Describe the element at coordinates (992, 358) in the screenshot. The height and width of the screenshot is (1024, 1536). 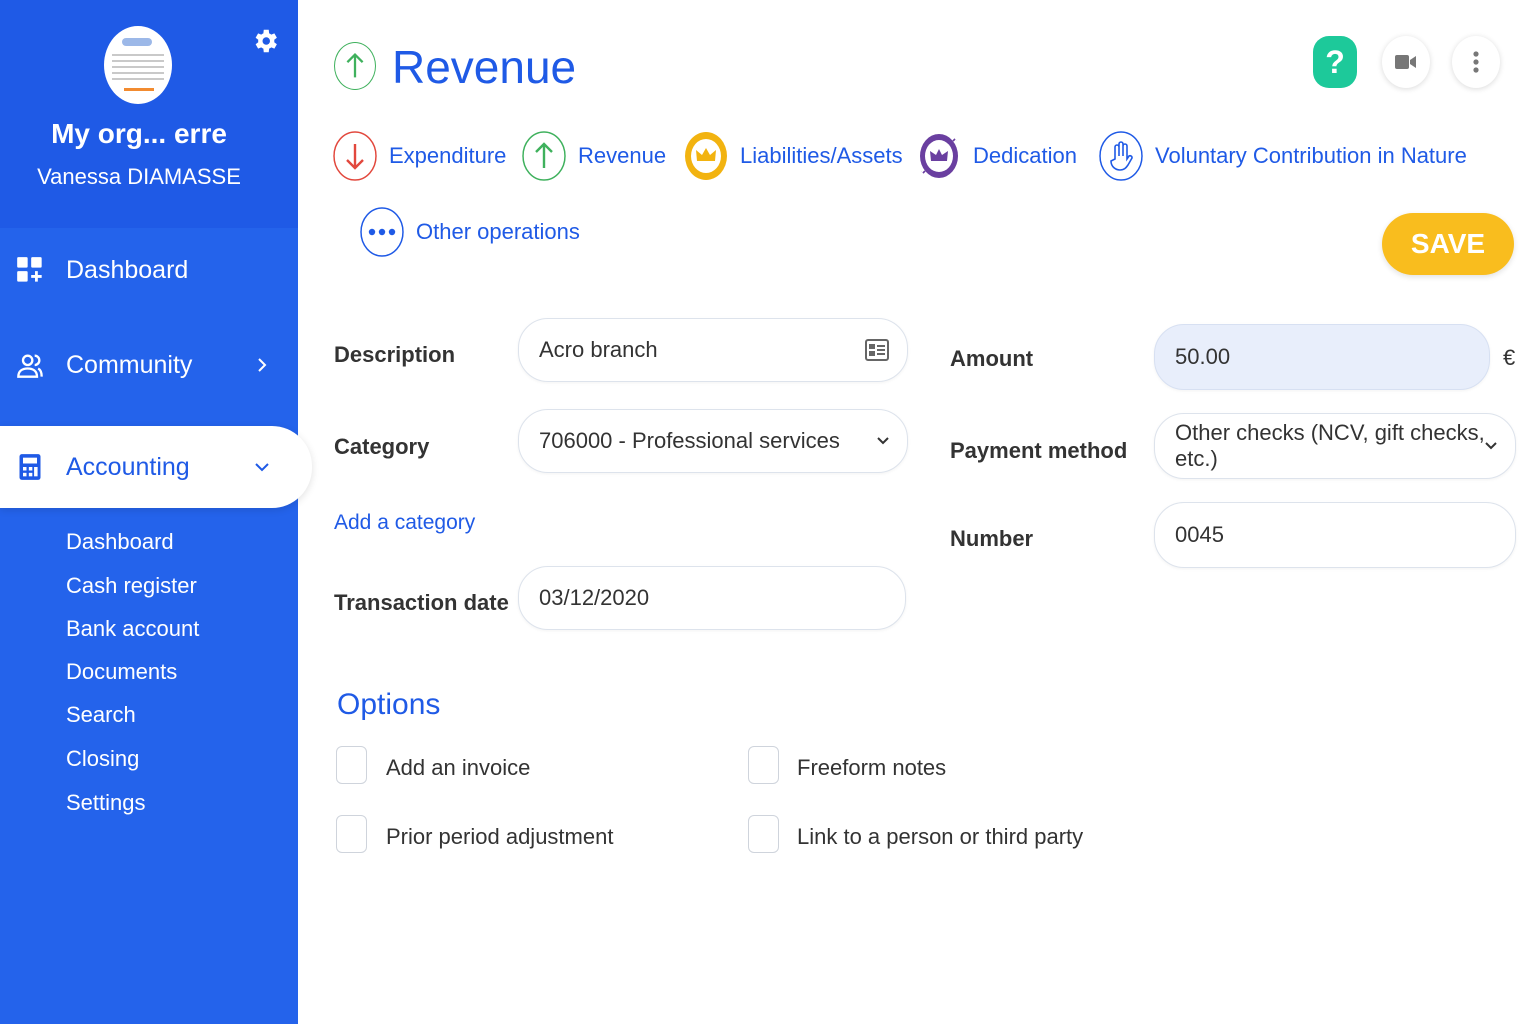
I see `amount-label: Amount` at that location.